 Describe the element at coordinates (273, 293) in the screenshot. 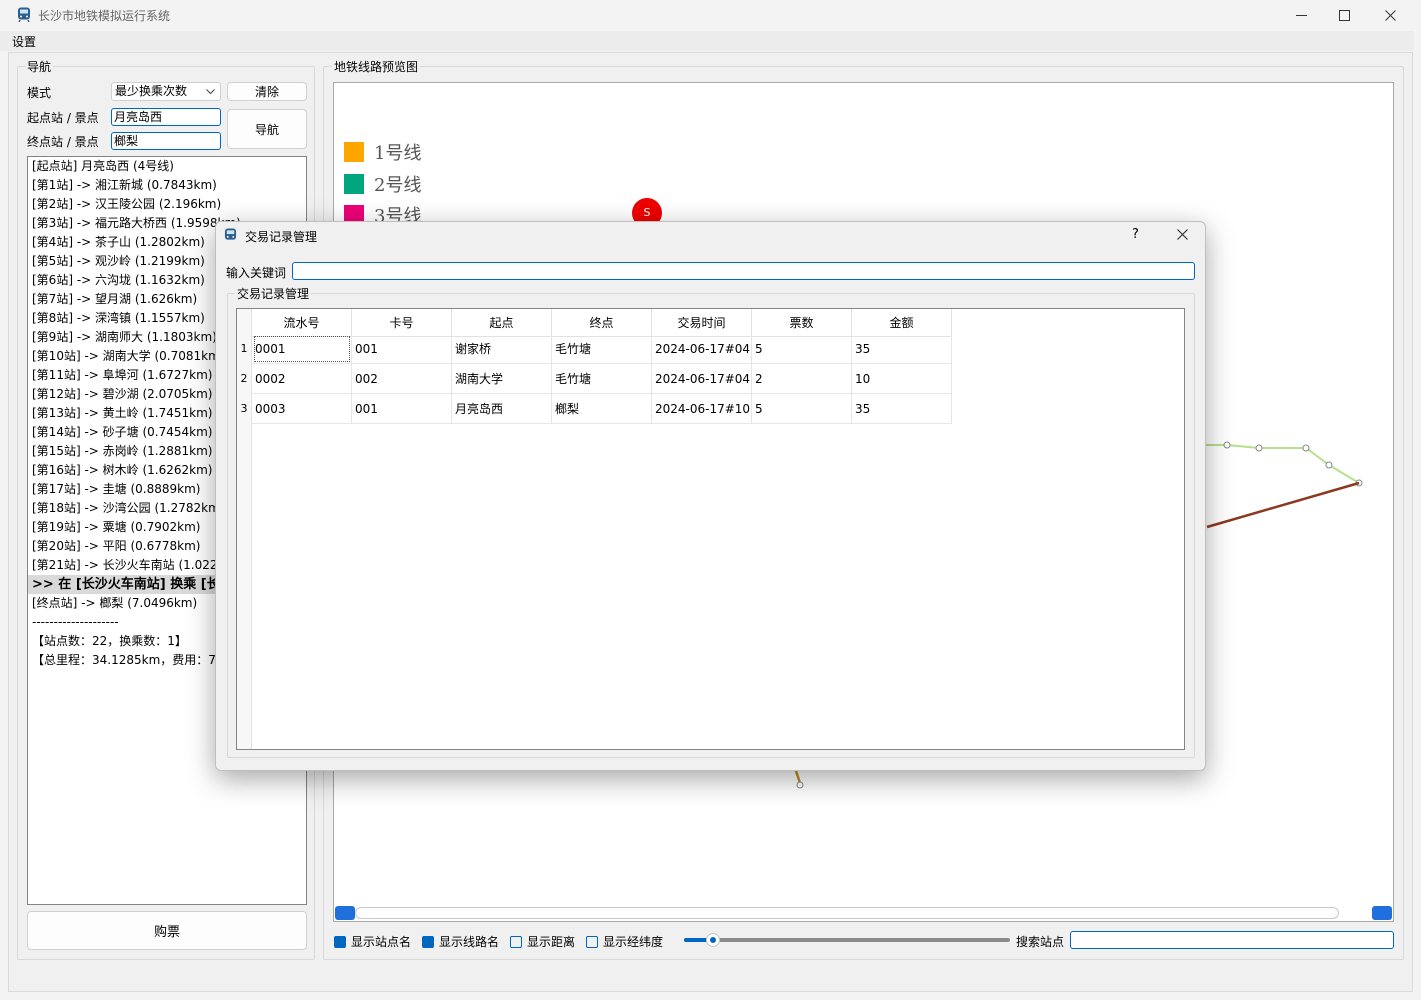

I see `records-group-title: 交易记录管理` at that location.